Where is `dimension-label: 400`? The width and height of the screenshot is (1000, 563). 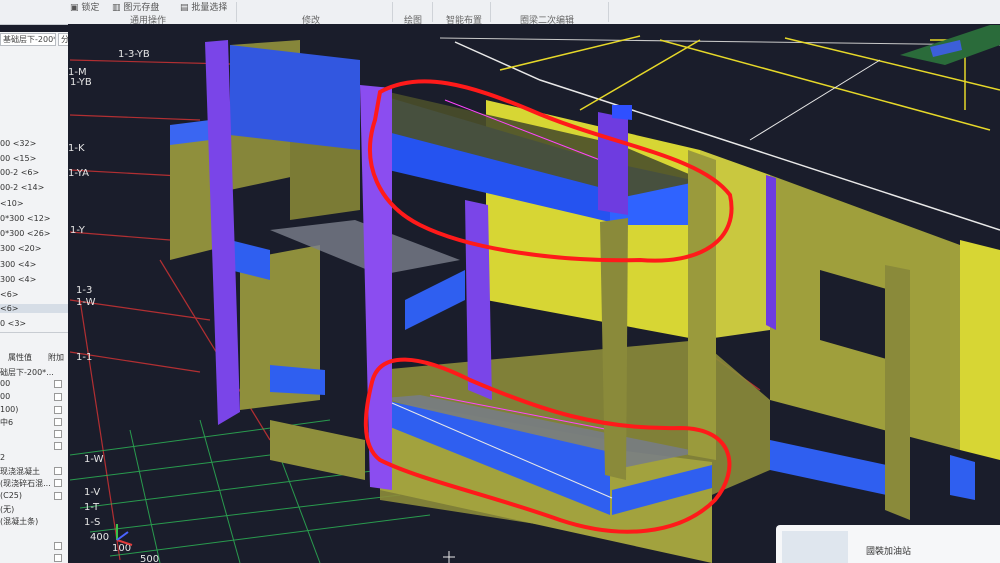
dimension-label: 400 is located at coordinates (99, 537).